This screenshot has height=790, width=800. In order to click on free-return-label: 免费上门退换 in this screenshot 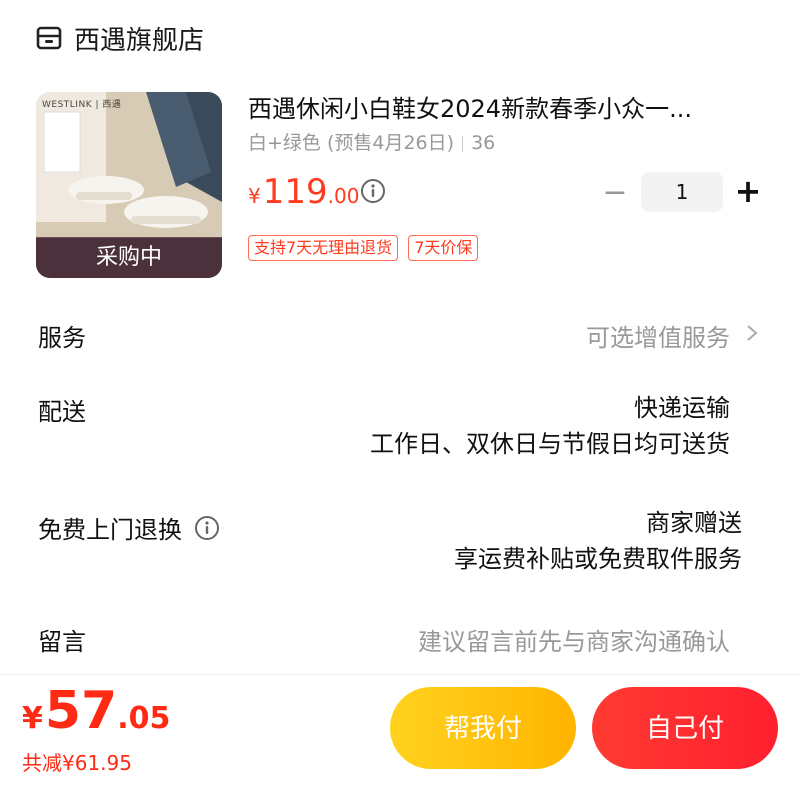, I will do `click(110, 530)`.